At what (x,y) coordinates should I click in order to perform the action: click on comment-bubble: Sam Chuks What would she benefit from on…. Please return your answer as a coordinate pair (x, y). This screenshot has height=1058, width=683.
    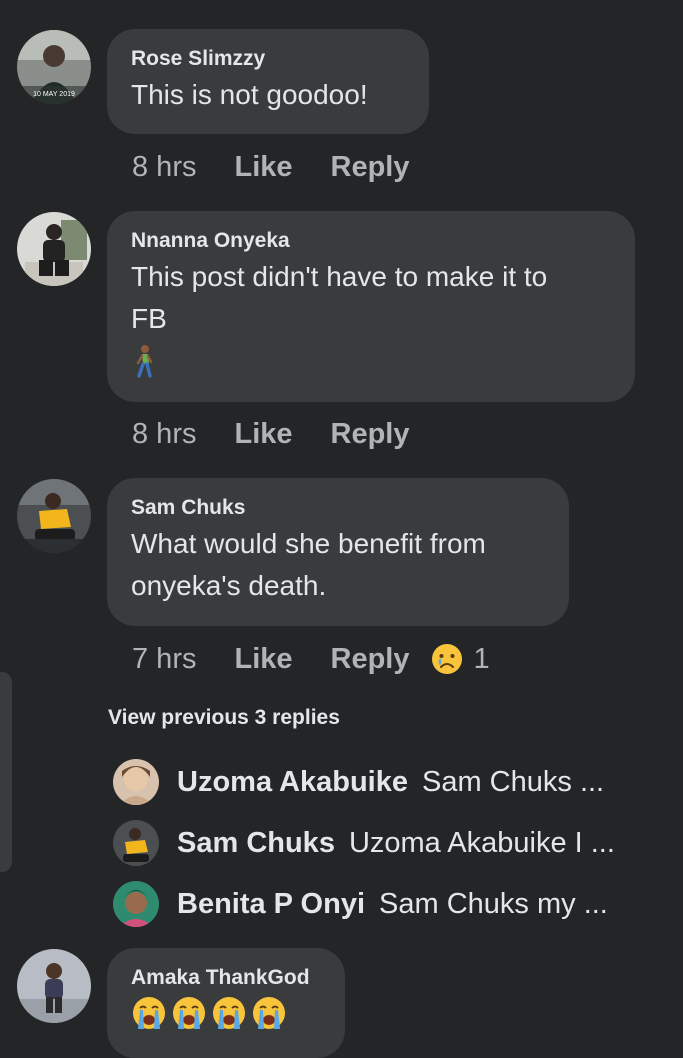
    Looking at the image, I should click on (338, 552).